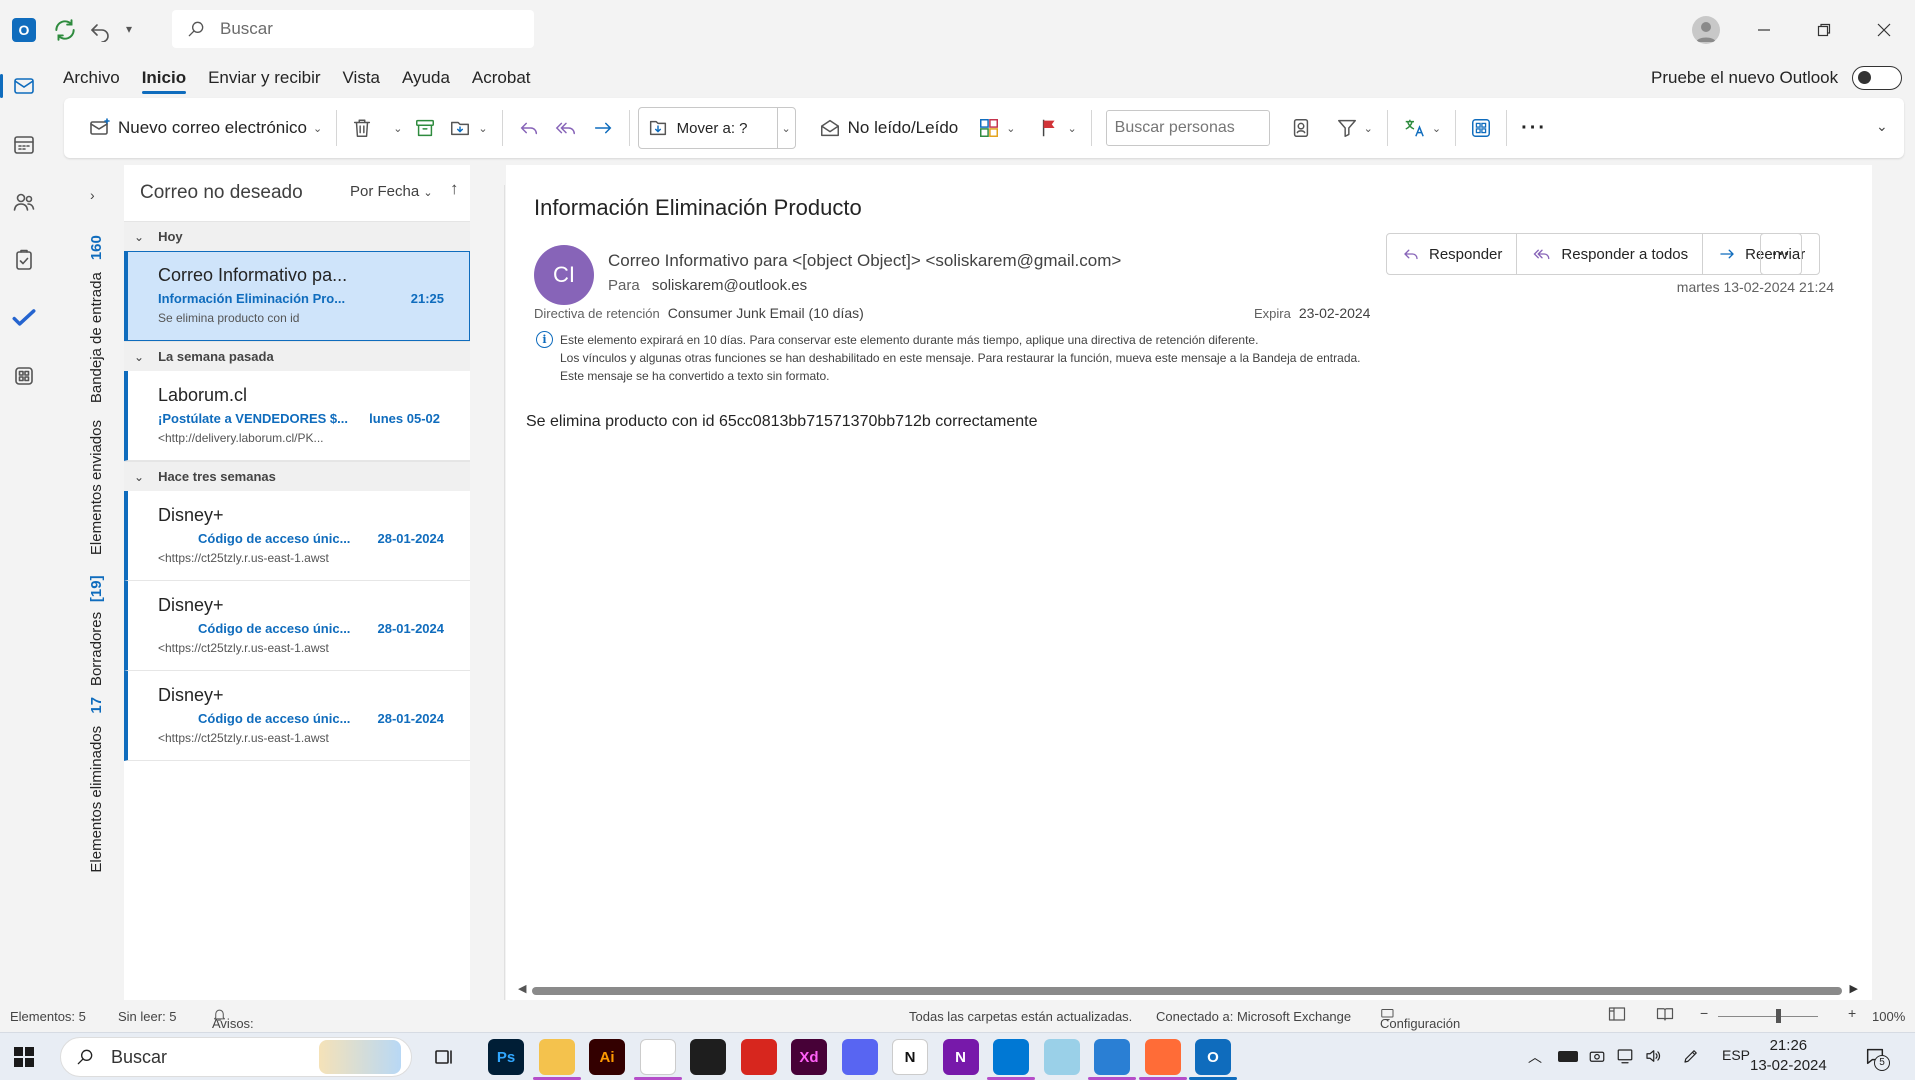 Image resolution: width=1915 pixels, height=1080 pixels. I want to click on address-book-button, so click(1301, 128).